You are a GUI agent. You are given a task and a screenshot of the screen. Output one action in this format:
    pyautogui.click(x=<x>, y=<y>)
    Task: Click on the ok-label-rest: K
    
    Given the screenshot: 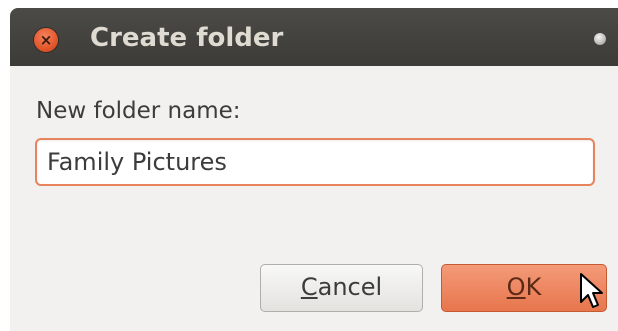 What is the action you would take?
    pyautogui.click(x=533, y=287)
    